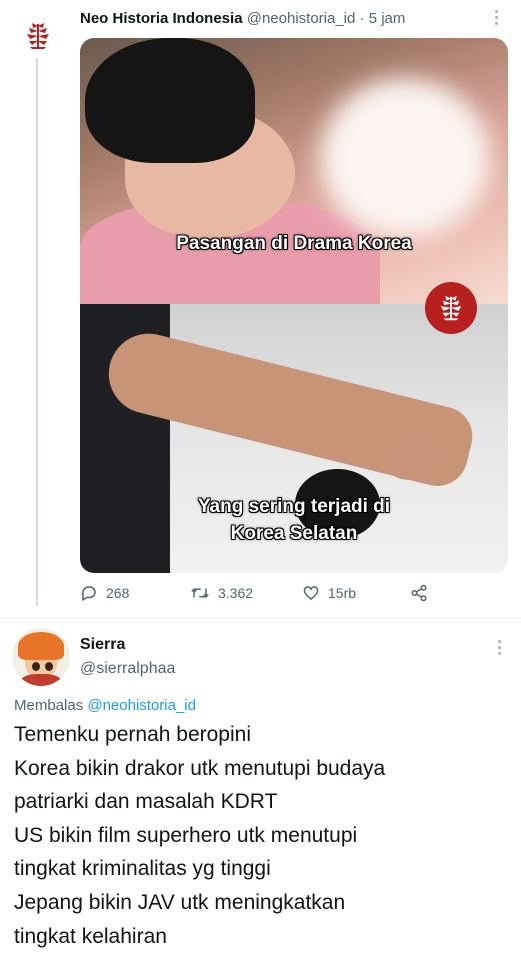 The height and width of the screenshot is (960, 521). I want to click on neohistoria-watermark-icon, so click(451, 308).